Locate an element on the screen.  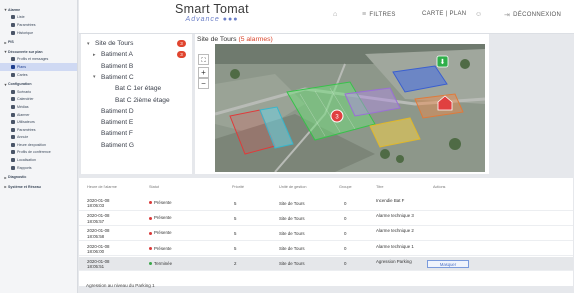
tree-node: ▾ Site de Tours 3 is located at coordinates (139, 43).